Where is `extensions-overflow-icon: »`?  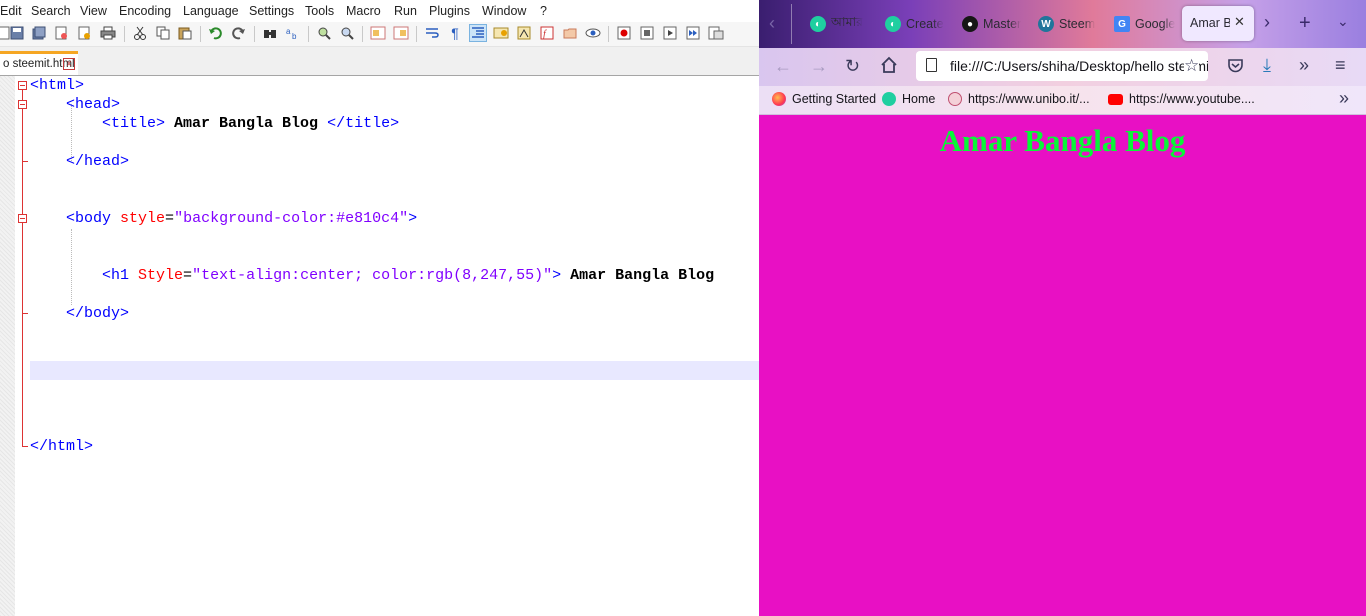 extensions-overflow-icon: » is located at coordinates (1304, 65).